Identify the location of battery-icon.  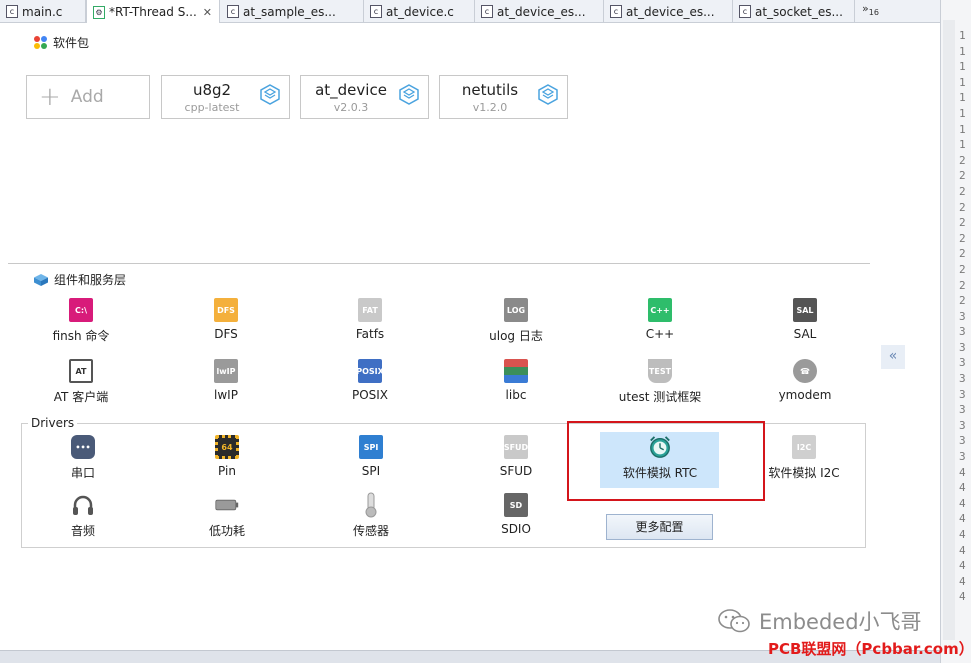
(227, 505).